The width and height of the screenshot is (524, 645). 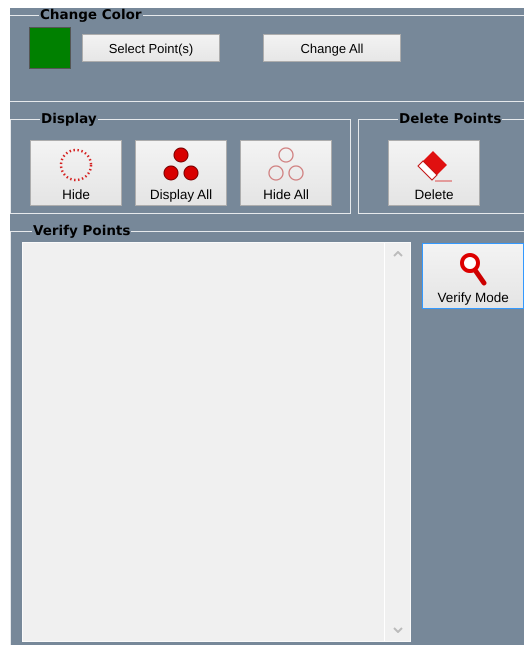 I want to click on display-all-button: Display All, so click(x=181, y=173).